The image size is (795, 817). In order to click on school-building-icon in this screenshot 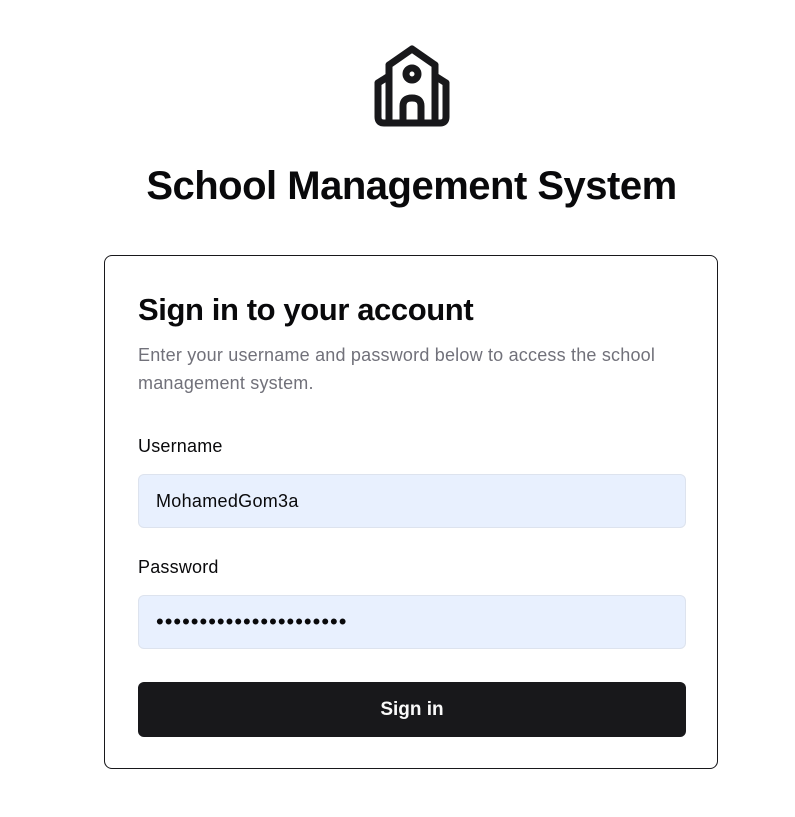, I will do `click(412, 86)`.